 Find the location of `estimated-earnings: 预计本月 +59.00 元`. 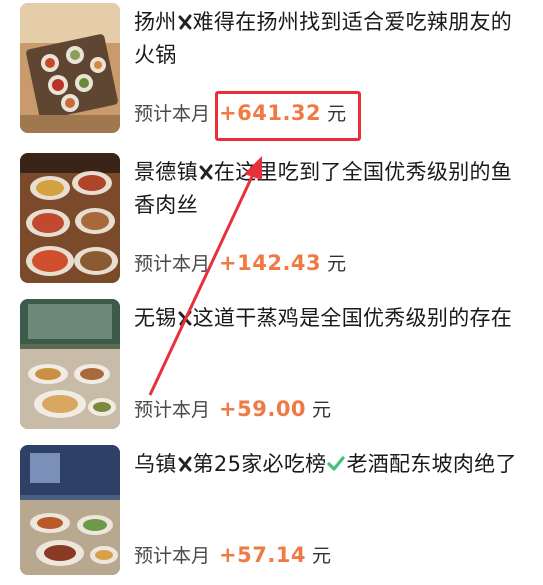

estimated-earnings: 预计本月 +59.00 元 is located at coordinates (232, 412).